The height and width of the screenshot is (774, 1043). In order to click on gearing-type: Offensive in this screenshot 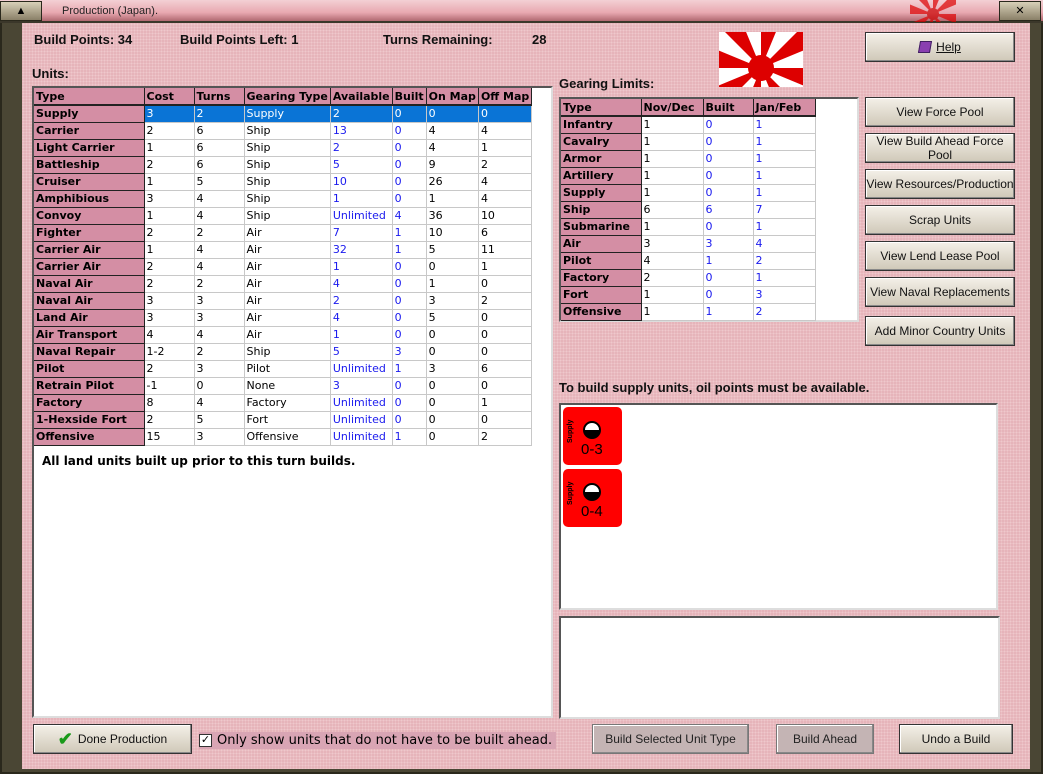, I will do `click(601, 312)`.